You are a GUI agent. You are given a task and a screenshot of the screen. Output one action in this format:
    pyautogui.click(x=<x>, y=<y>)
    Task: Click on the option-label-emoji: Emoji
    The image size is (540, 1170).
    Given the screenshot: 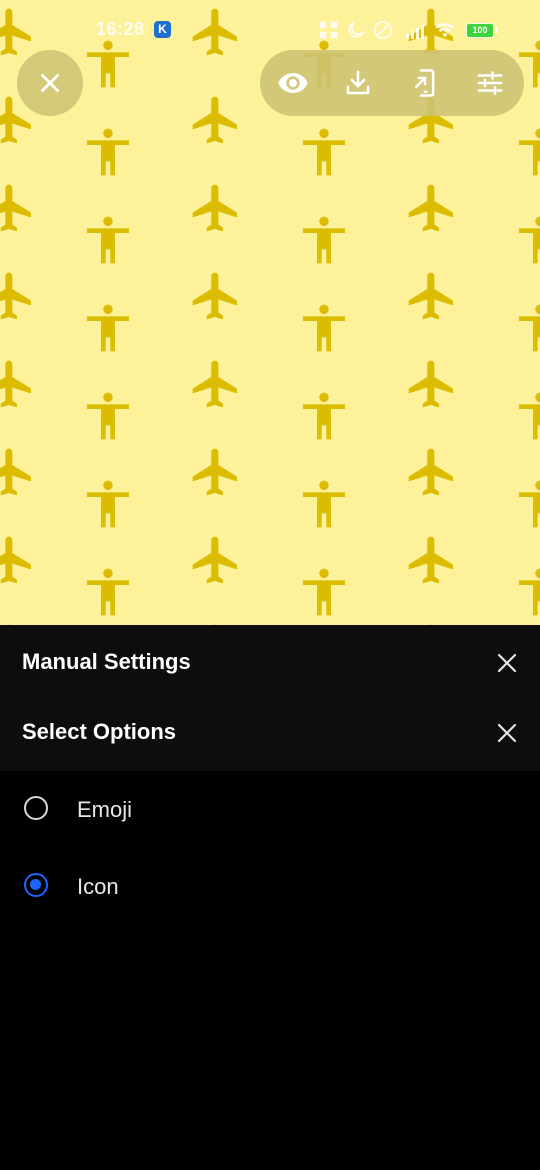 What is the action you would take?
    pyautogui.click(x=105, y=809)
    